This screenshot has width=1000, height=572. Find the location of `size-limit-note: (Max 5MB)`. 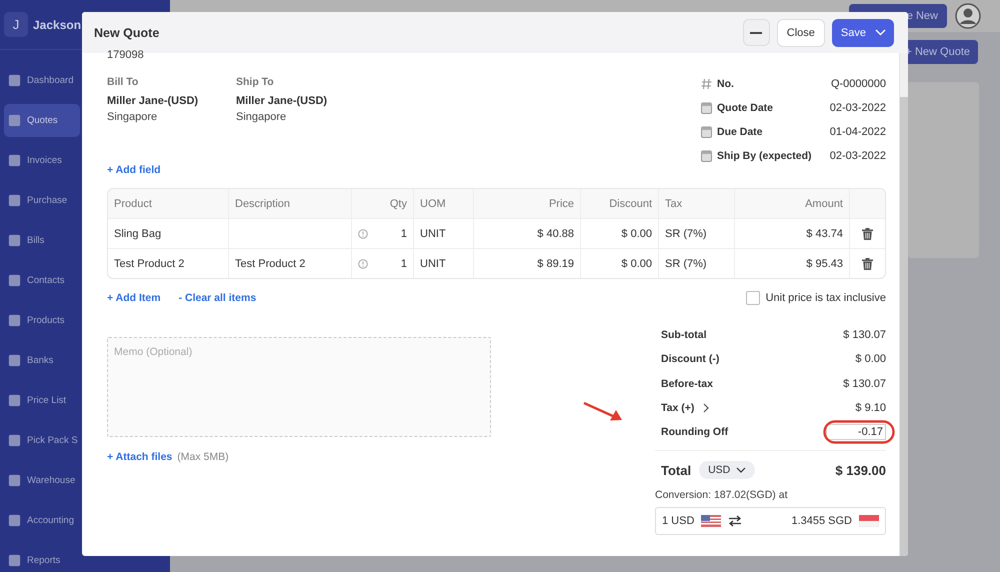

size-limit-note: (Max 5MB) is located at coordinates (203, 457).